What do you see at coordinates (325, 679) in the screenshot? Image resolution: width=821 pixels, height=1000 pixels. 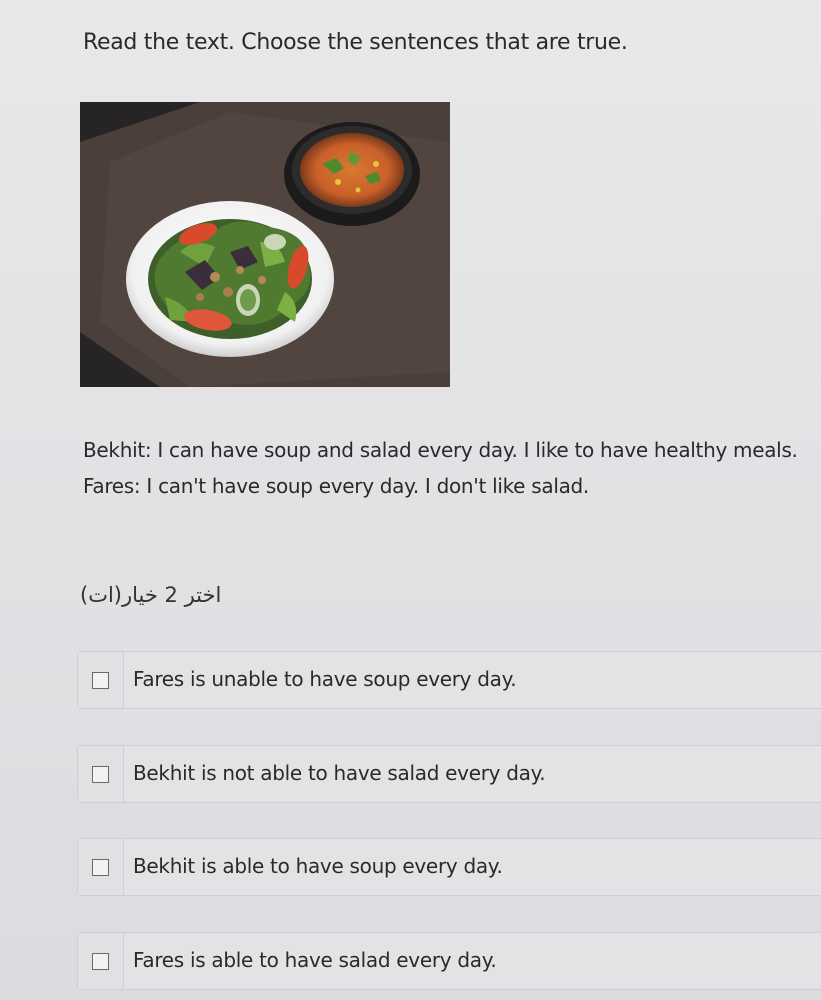 I see `option-label: Fares is unable to have soup every day.` at bounding box center [325, 679].